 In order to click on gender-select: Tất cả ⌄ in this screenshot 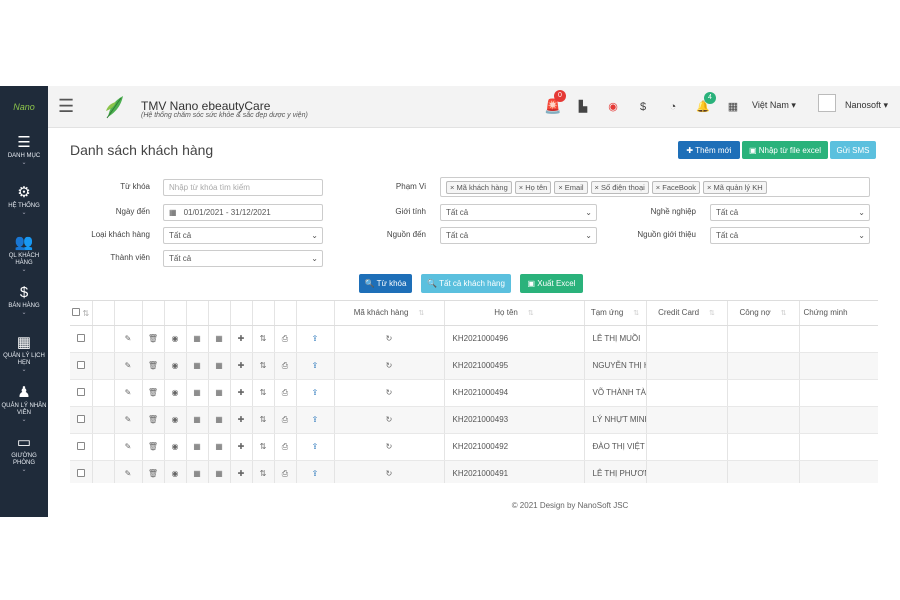, I will do `click(518, 212)`.